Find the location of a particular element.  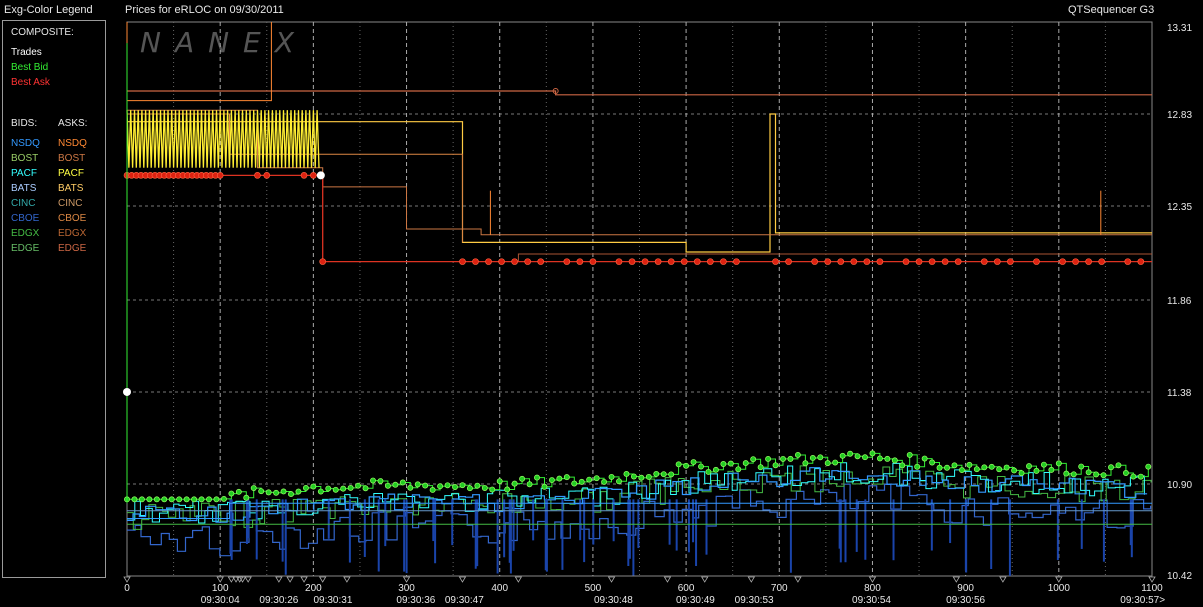

x-tick-label: 0 is located at coordinates (127, 588).